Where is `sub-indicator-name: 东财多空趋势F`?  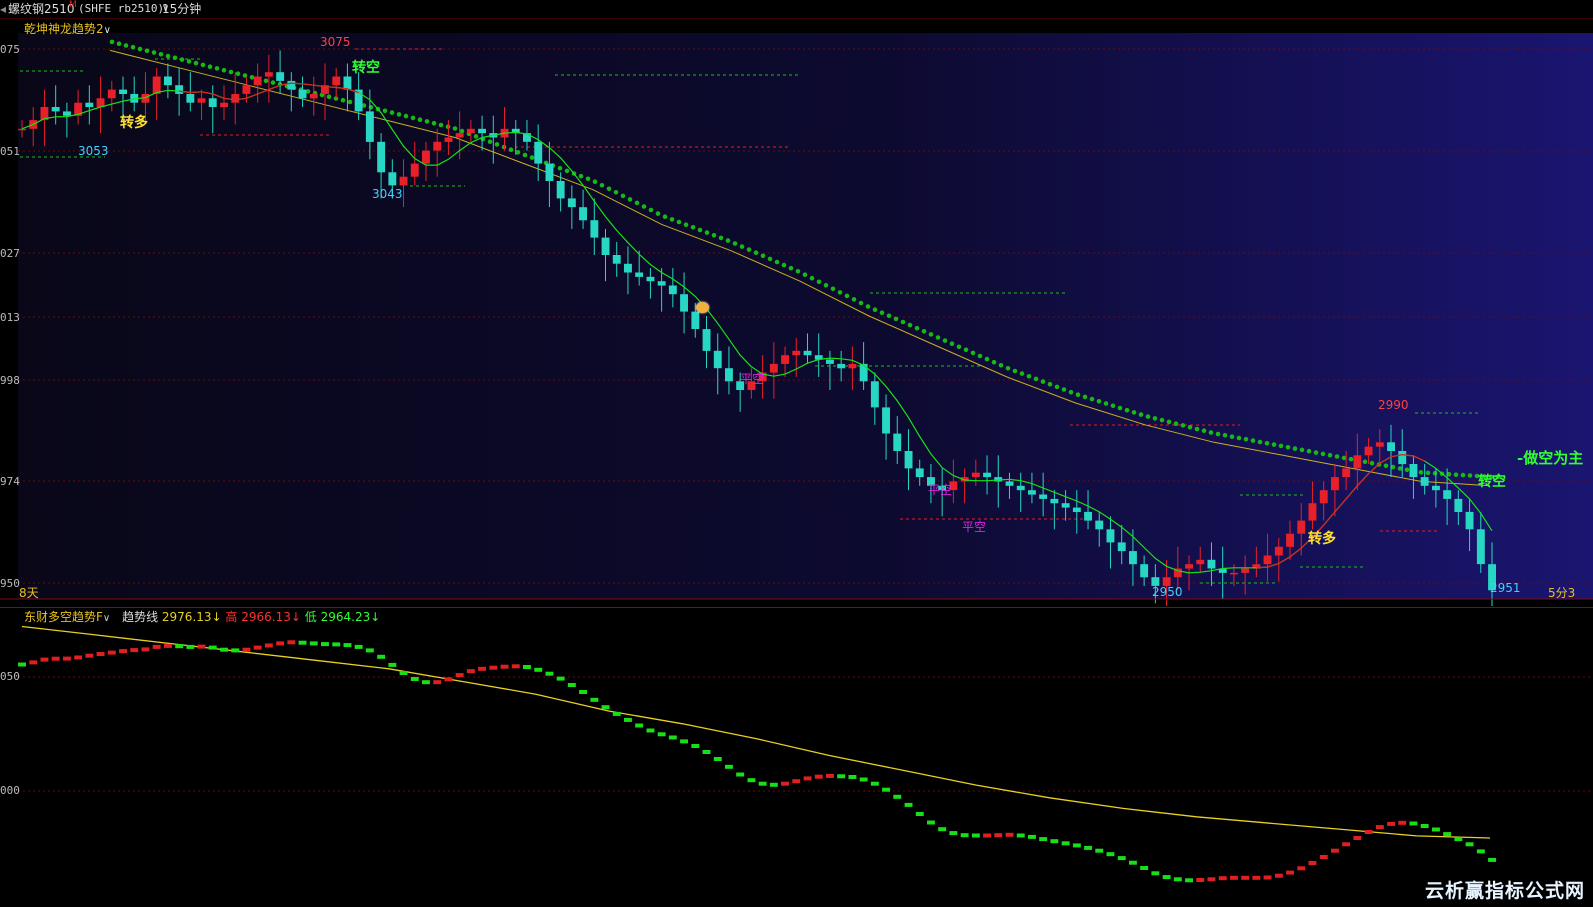 sub-indicator-name: 东财多空趋势F is located at coordinates (63, 617).